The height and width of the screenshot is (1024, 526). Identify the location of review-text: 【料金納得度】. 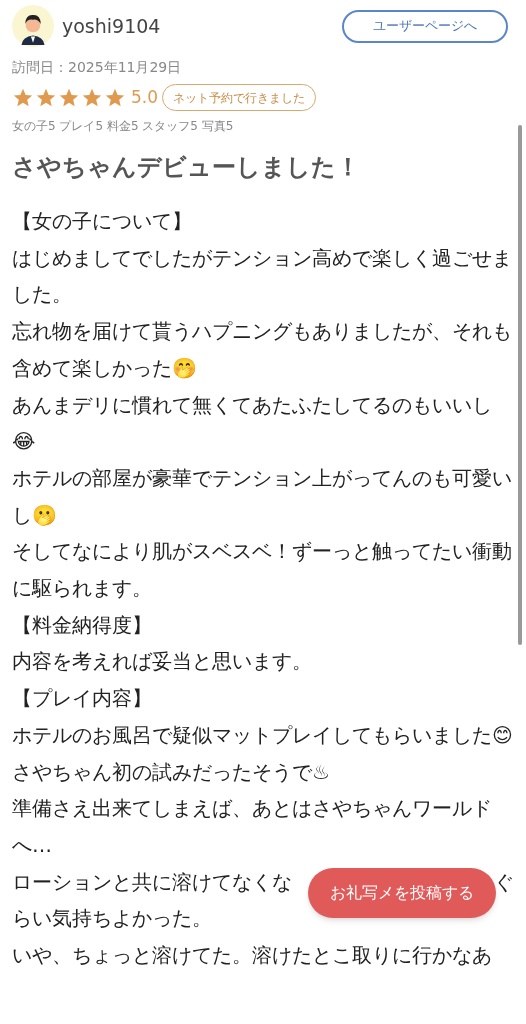
(82, 625).